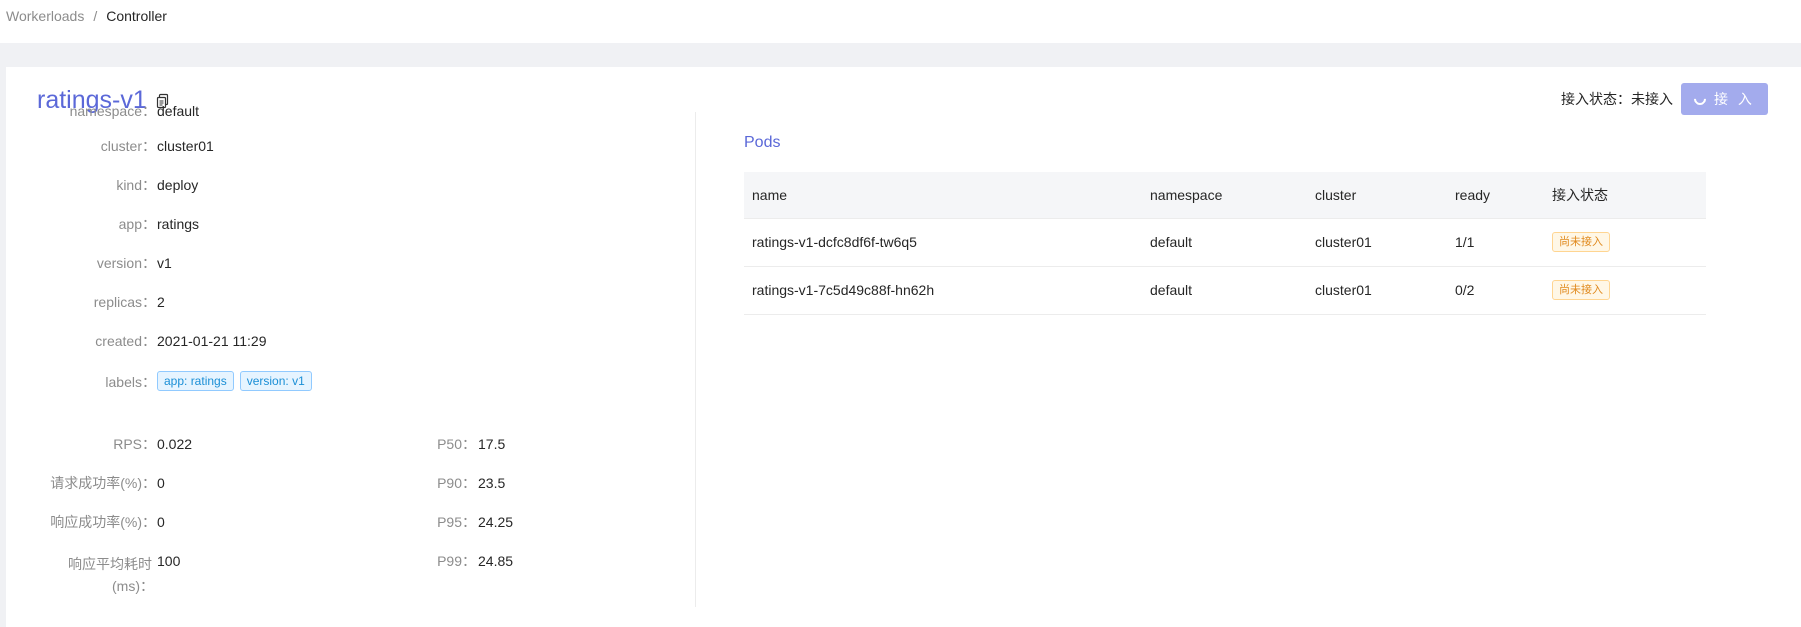 This screenshot has height=627, width=1801. What do you see at coordinates (346, 302) in the screenshot?
I see `detail-replicas: replicas： 2` at bounding box center [346, 302].